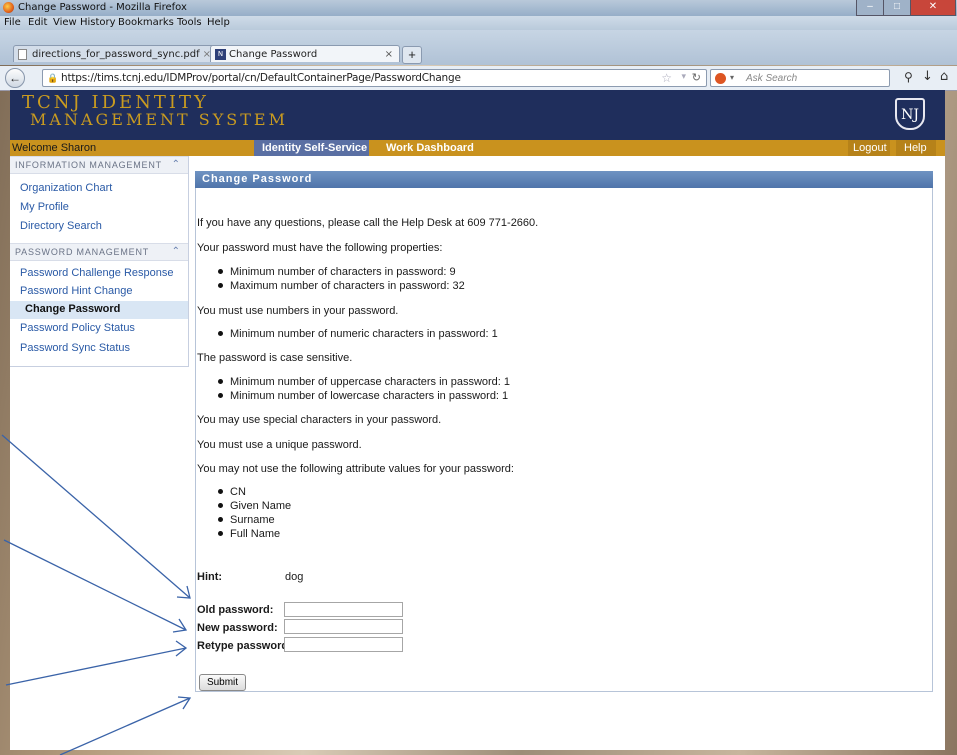  I want to click on menu-edit: Edit, so click(37, 22).